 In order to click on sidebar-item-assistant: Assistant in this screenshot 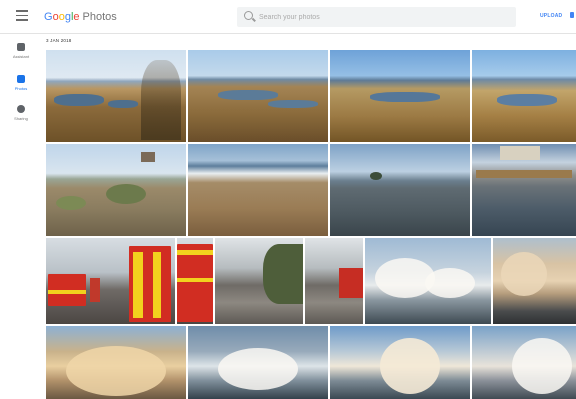, I will do `click(21, 56)`.